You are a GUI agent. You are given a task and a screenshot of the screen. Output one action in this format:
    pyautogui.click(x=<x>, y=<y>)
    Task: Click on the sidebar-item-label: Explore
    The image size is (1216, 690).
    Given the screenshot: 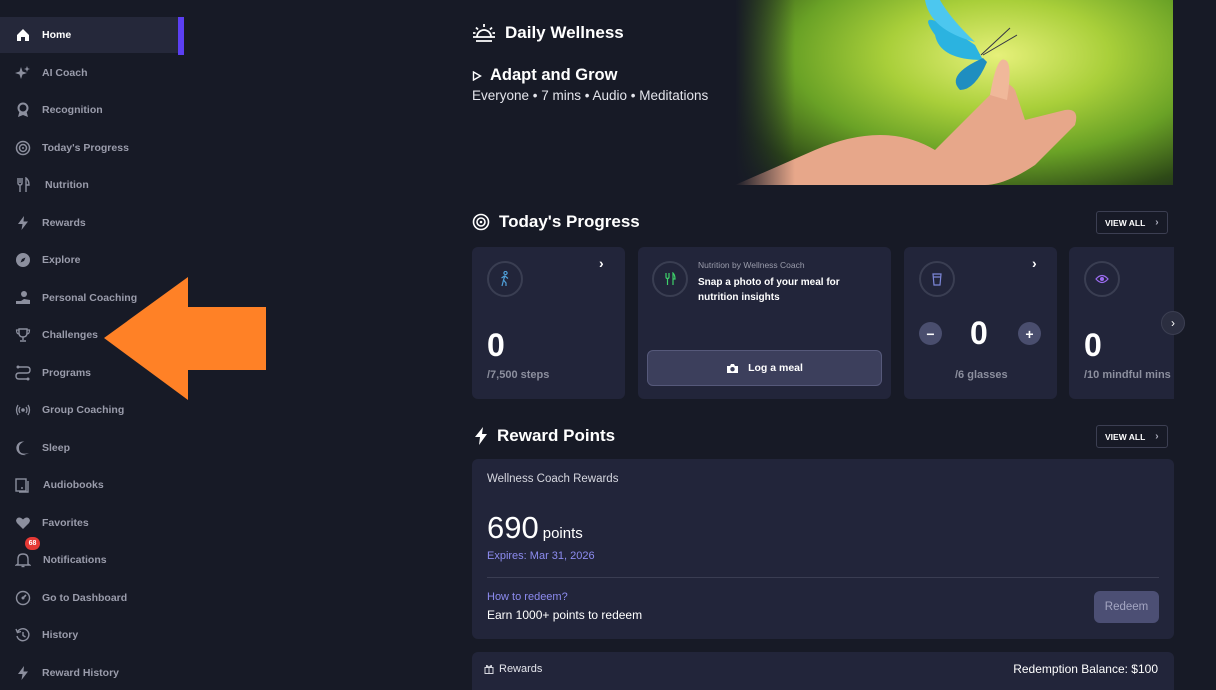 What is the action you would take?
    pyautogui.click(x=61, y=260)
    